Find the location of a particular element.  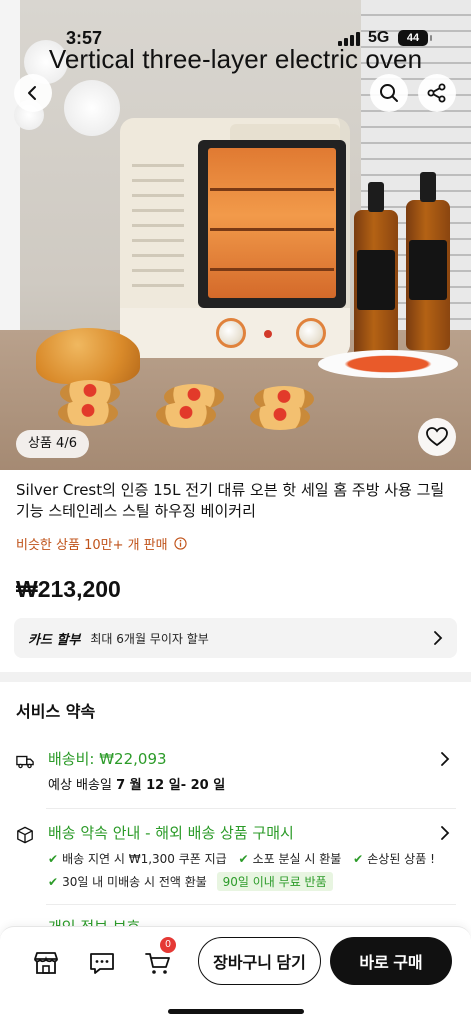

guarantee-bullet: 소포 분실 시 환불 is located at coordinates (297, 859).